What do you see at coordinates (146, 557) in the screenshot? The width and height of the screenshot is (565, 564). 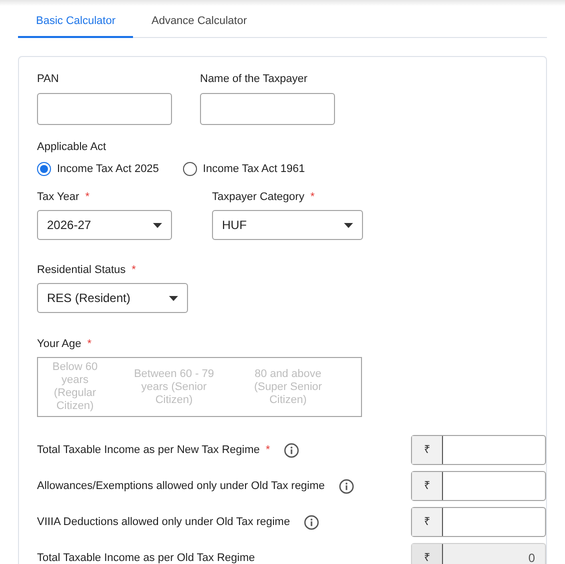 I see `field-label: Total Taxable Income as per Old Tax Regime` at bounding box center [146, 557].